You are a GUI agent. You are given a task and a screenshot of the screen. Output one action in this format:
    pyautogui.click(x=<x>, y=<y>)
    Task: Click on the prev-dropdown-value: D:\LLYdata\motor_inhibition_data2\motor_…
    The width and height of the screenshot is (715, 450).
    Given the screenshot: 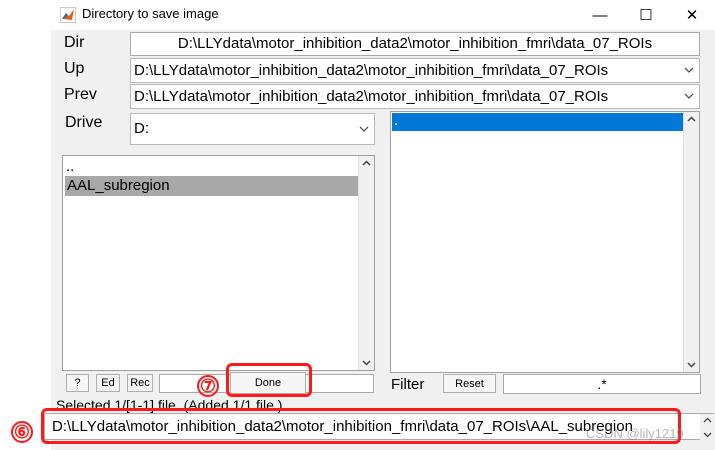 What is the action you would take?
    pyautogui.click(x=371, y=96)
    